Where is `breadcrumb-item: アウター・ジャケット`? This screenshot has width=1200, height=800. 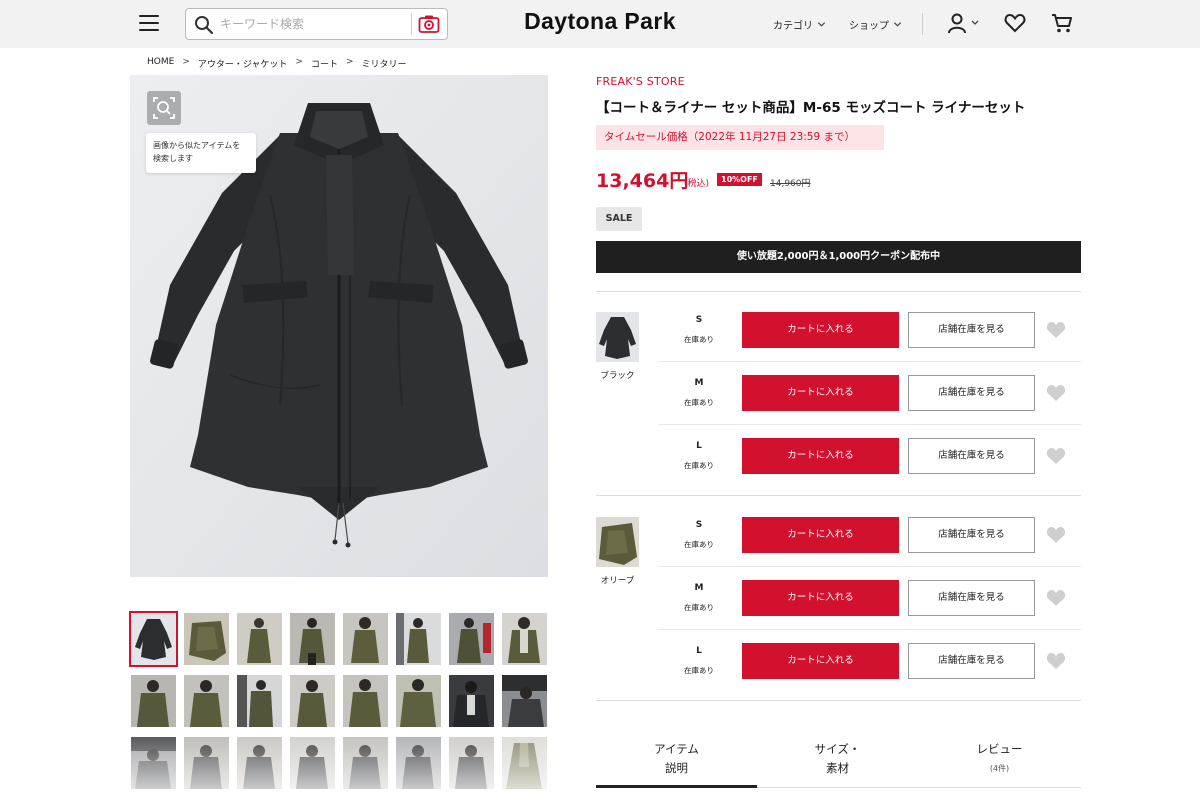 breadcrumb-item: アウター・ジャケット is located at coordinates (243, 63).